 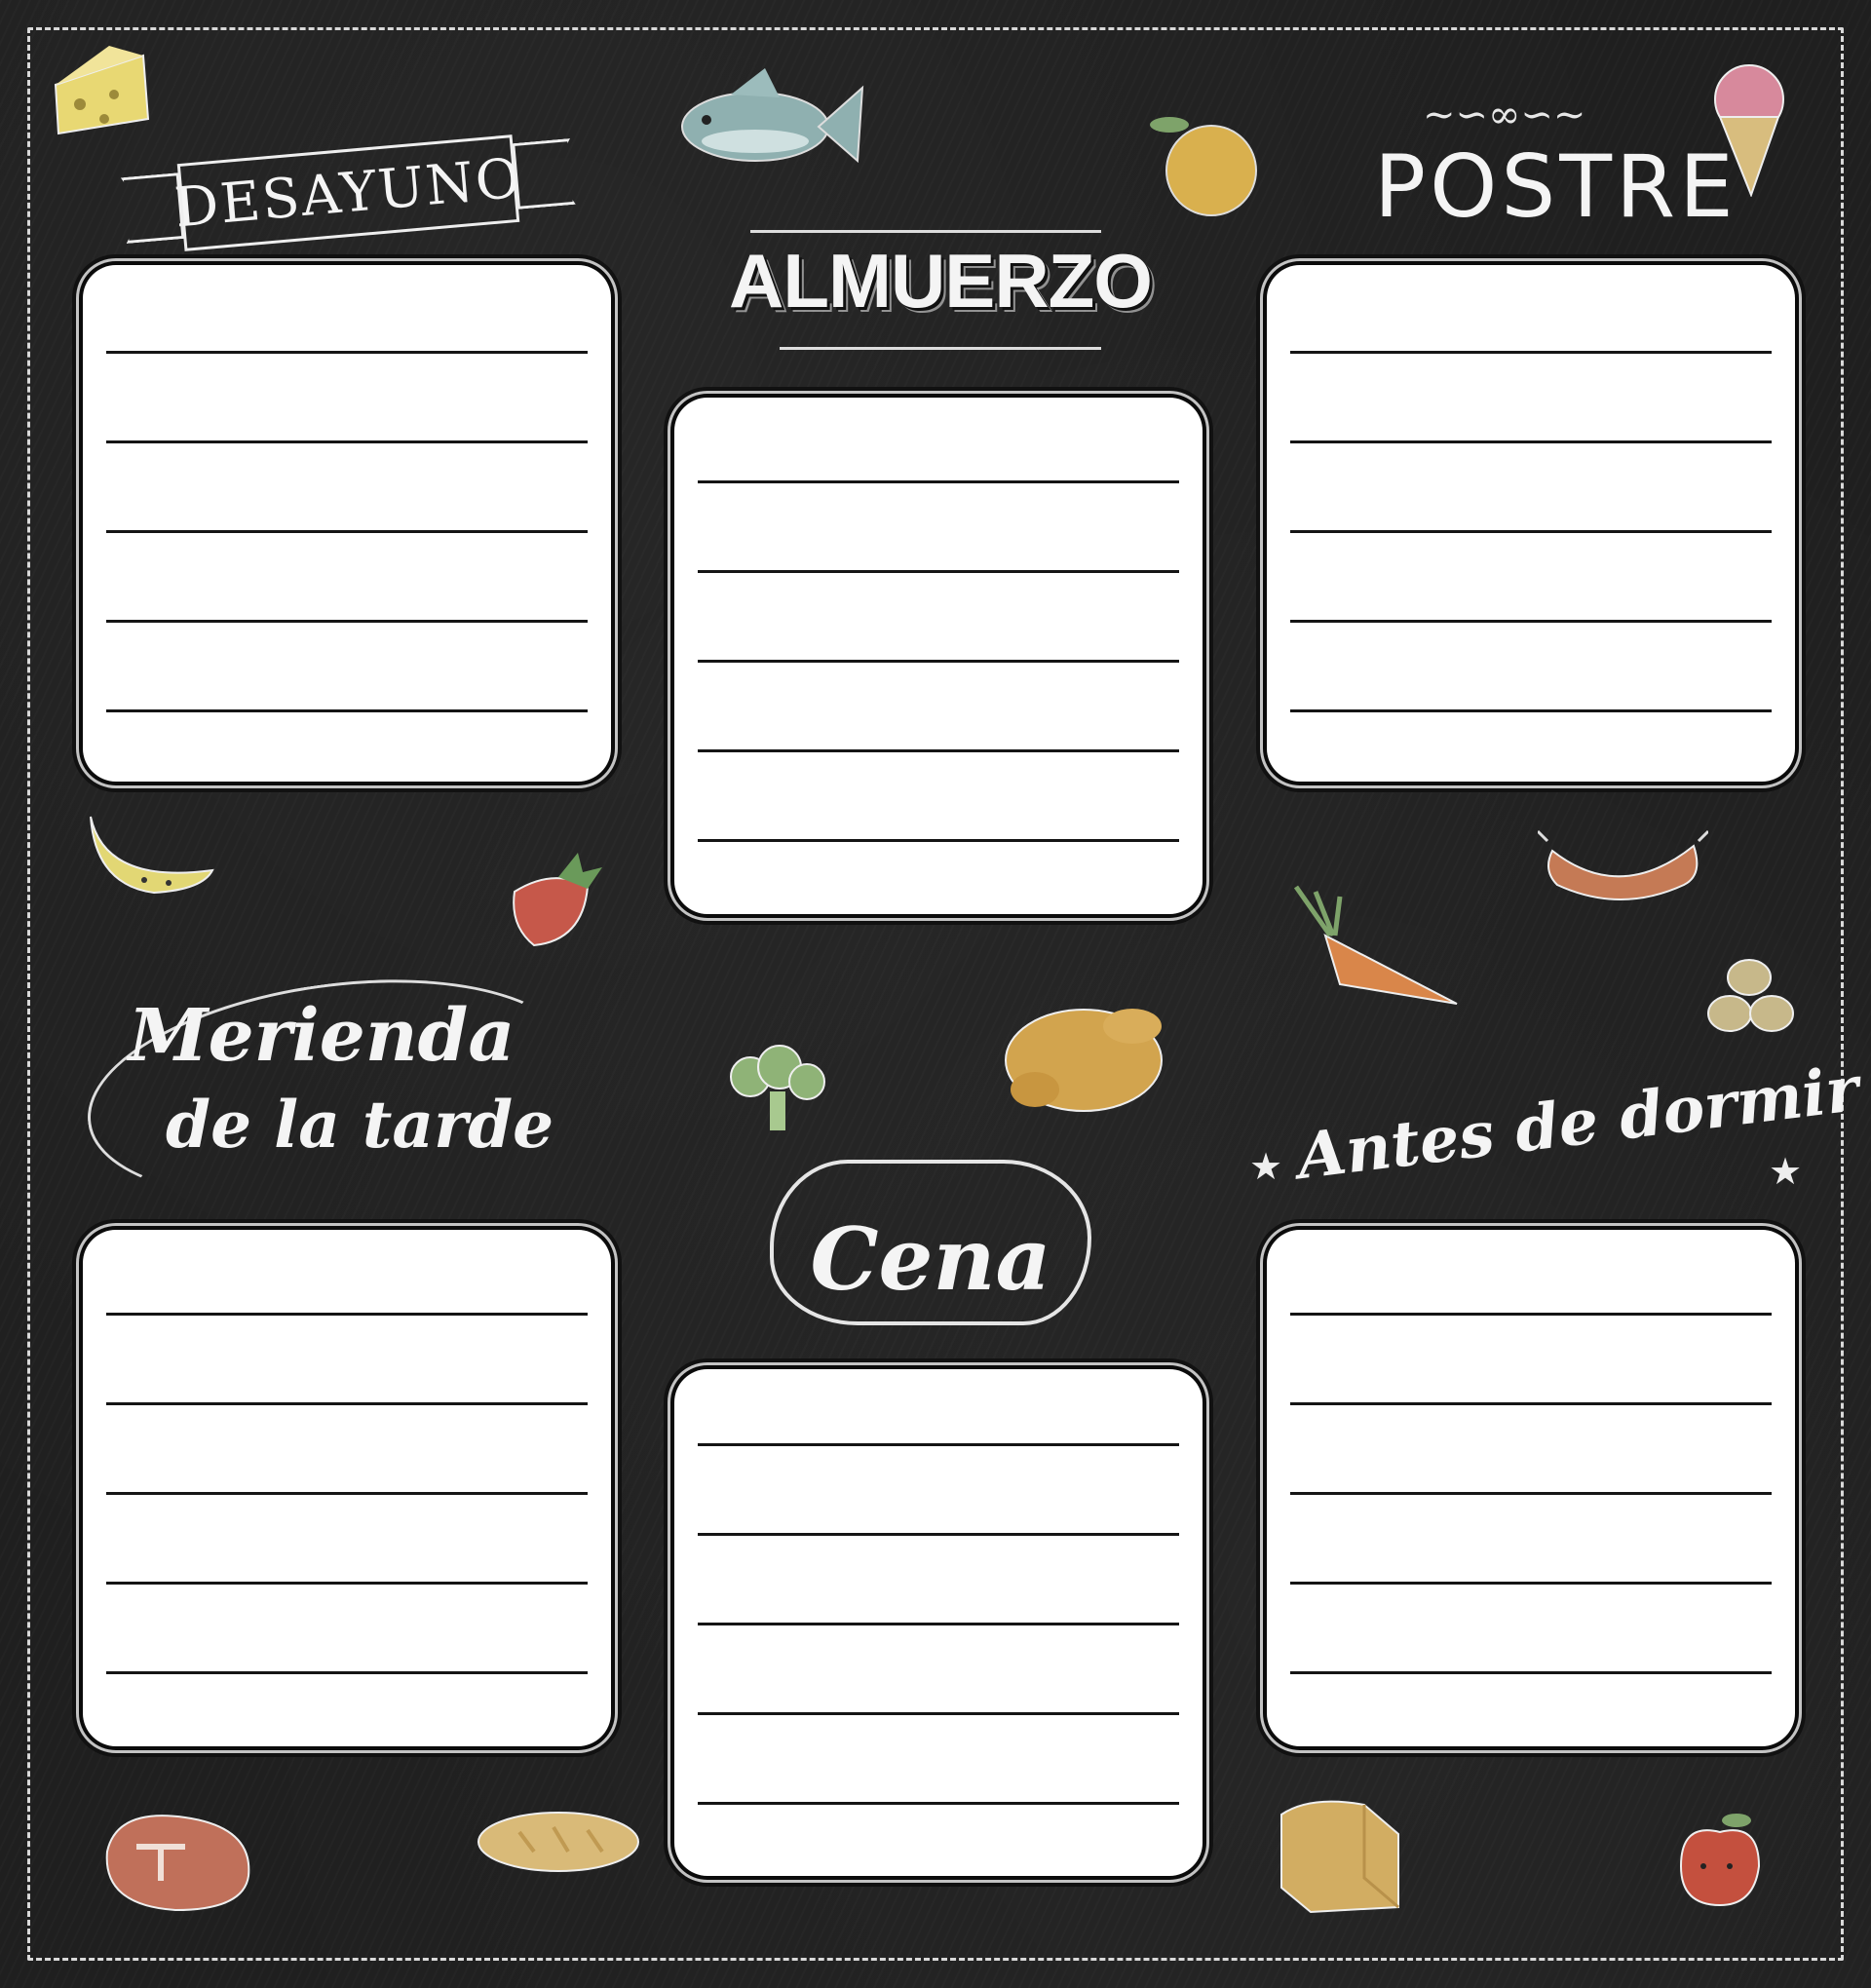 I want to click on apple-icon, so click(x=1720, y=1860).